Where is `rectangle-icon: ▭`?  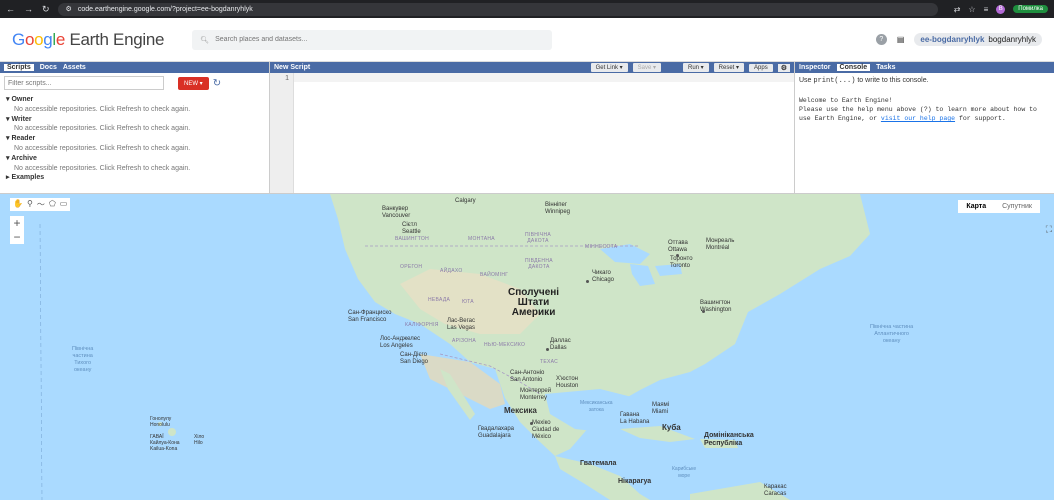
rectangle-icon: ▭ is located at coordinates (64, 204).